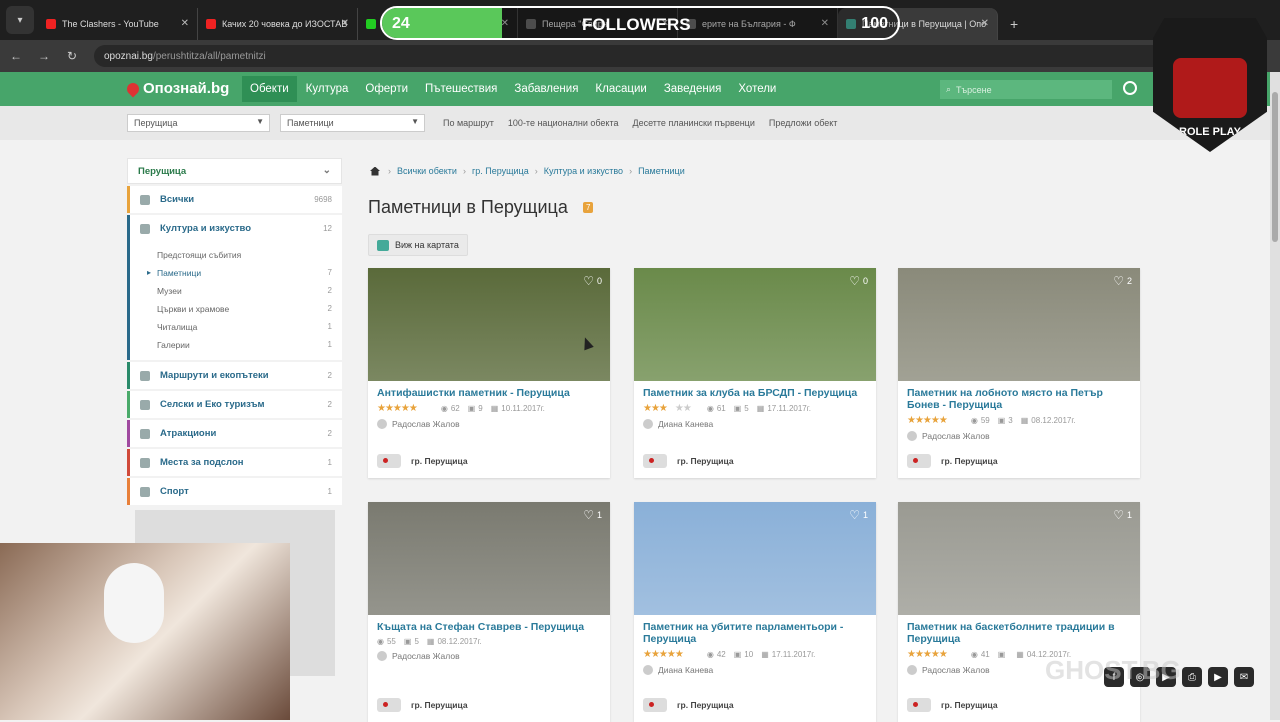  Describe the element at coordinates (1019, 324) in the screenshot. I see `card-image: ♡ 2` at that location.